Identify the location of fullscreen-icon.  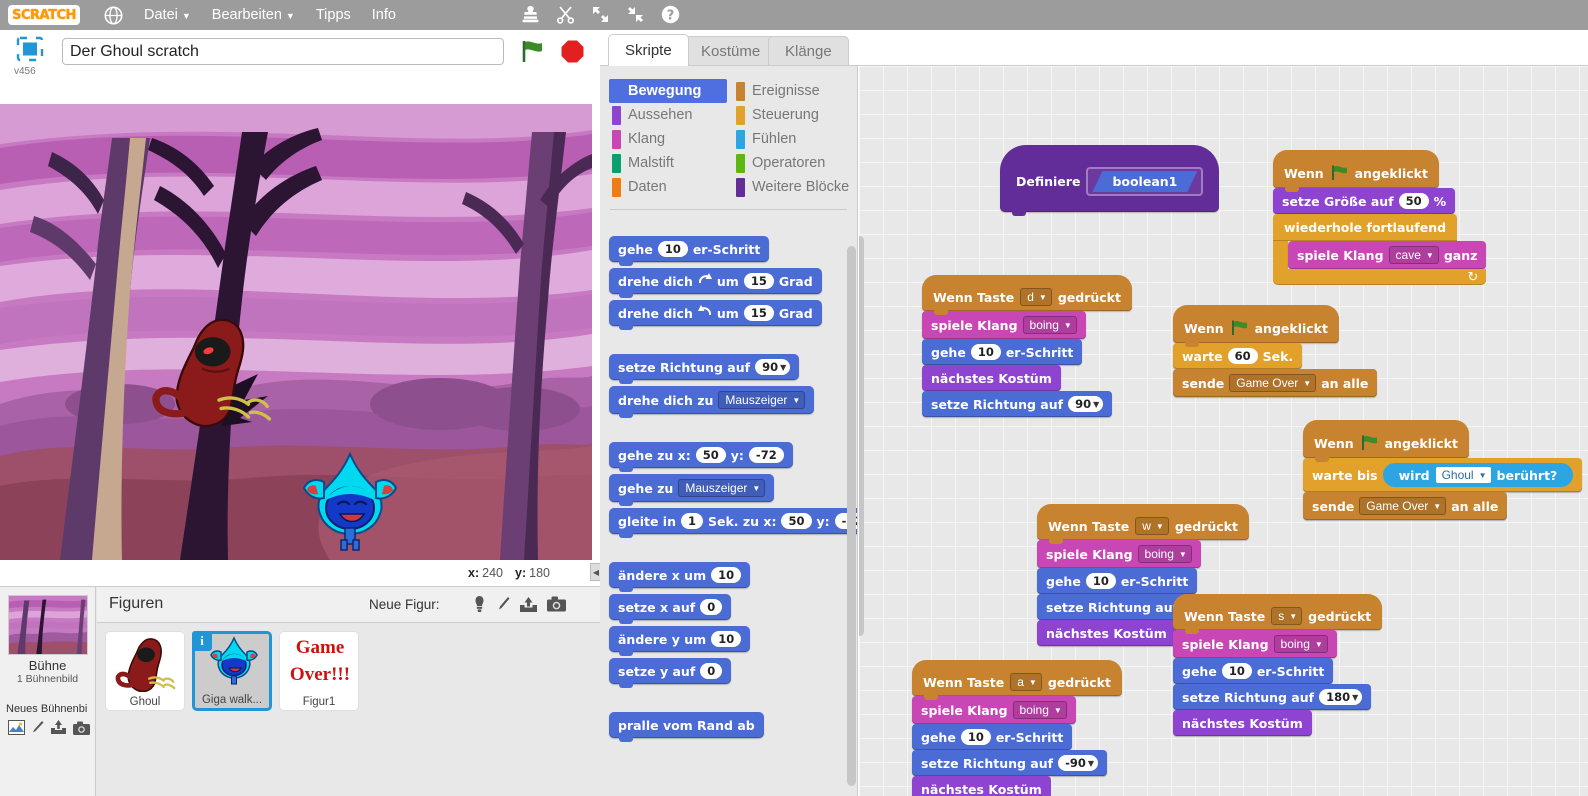
(30, 50).